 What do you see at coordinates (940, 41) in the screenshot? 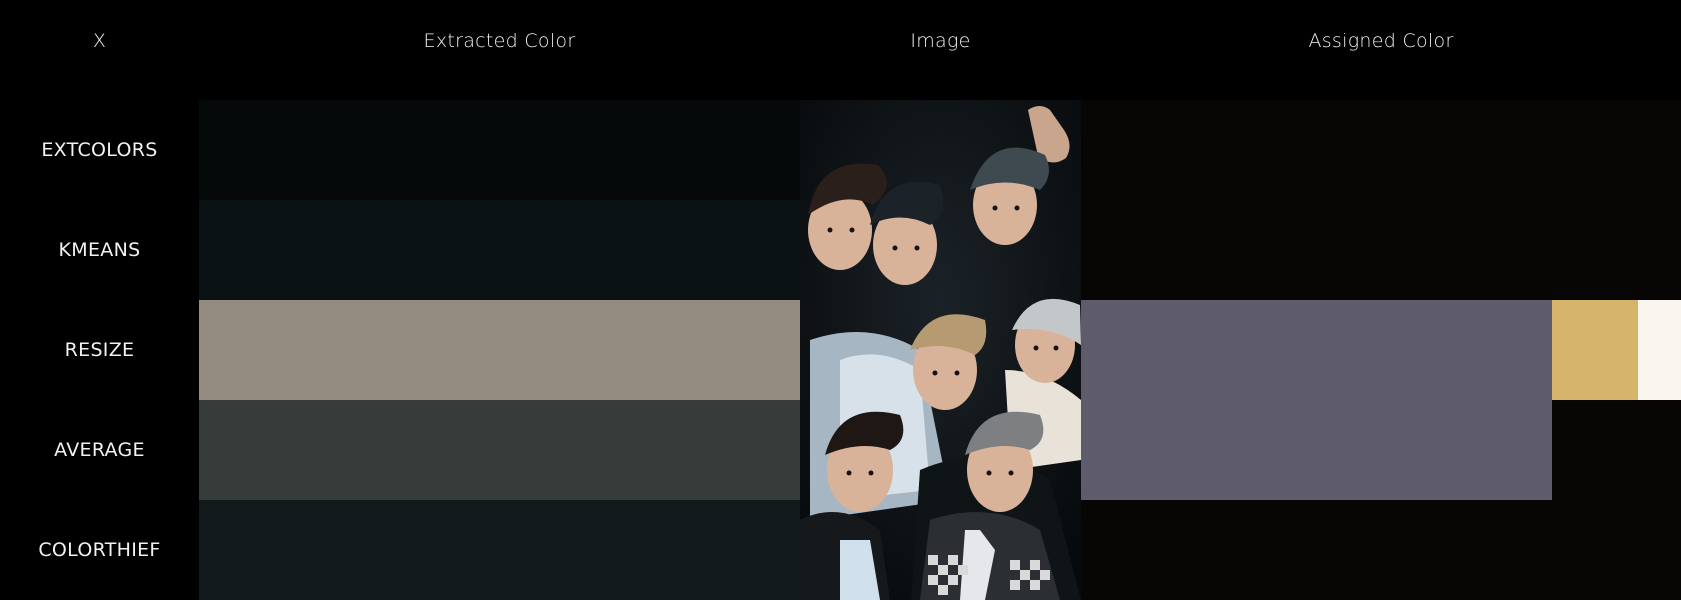
I see `header-image: Image` at bounding box center [940, 41].